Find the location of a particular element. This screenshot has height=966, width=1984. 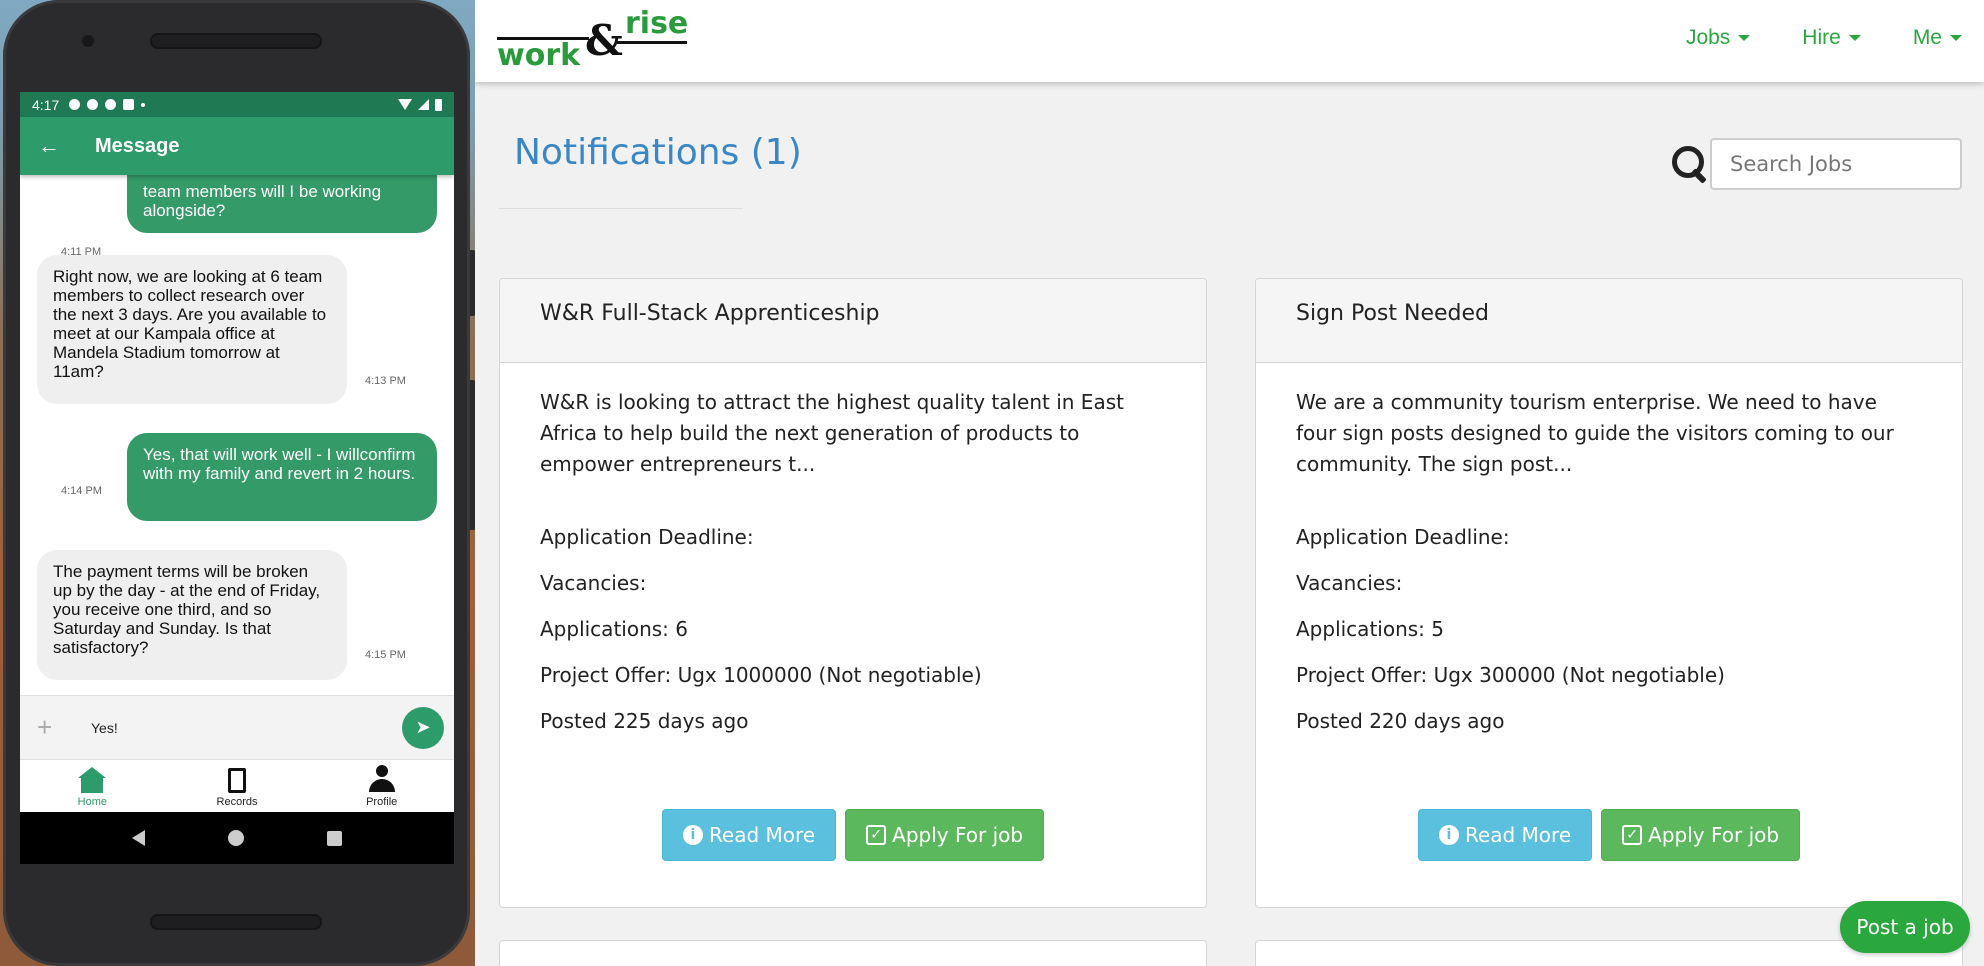

logo-work: work is located at coordinates (539, 55).